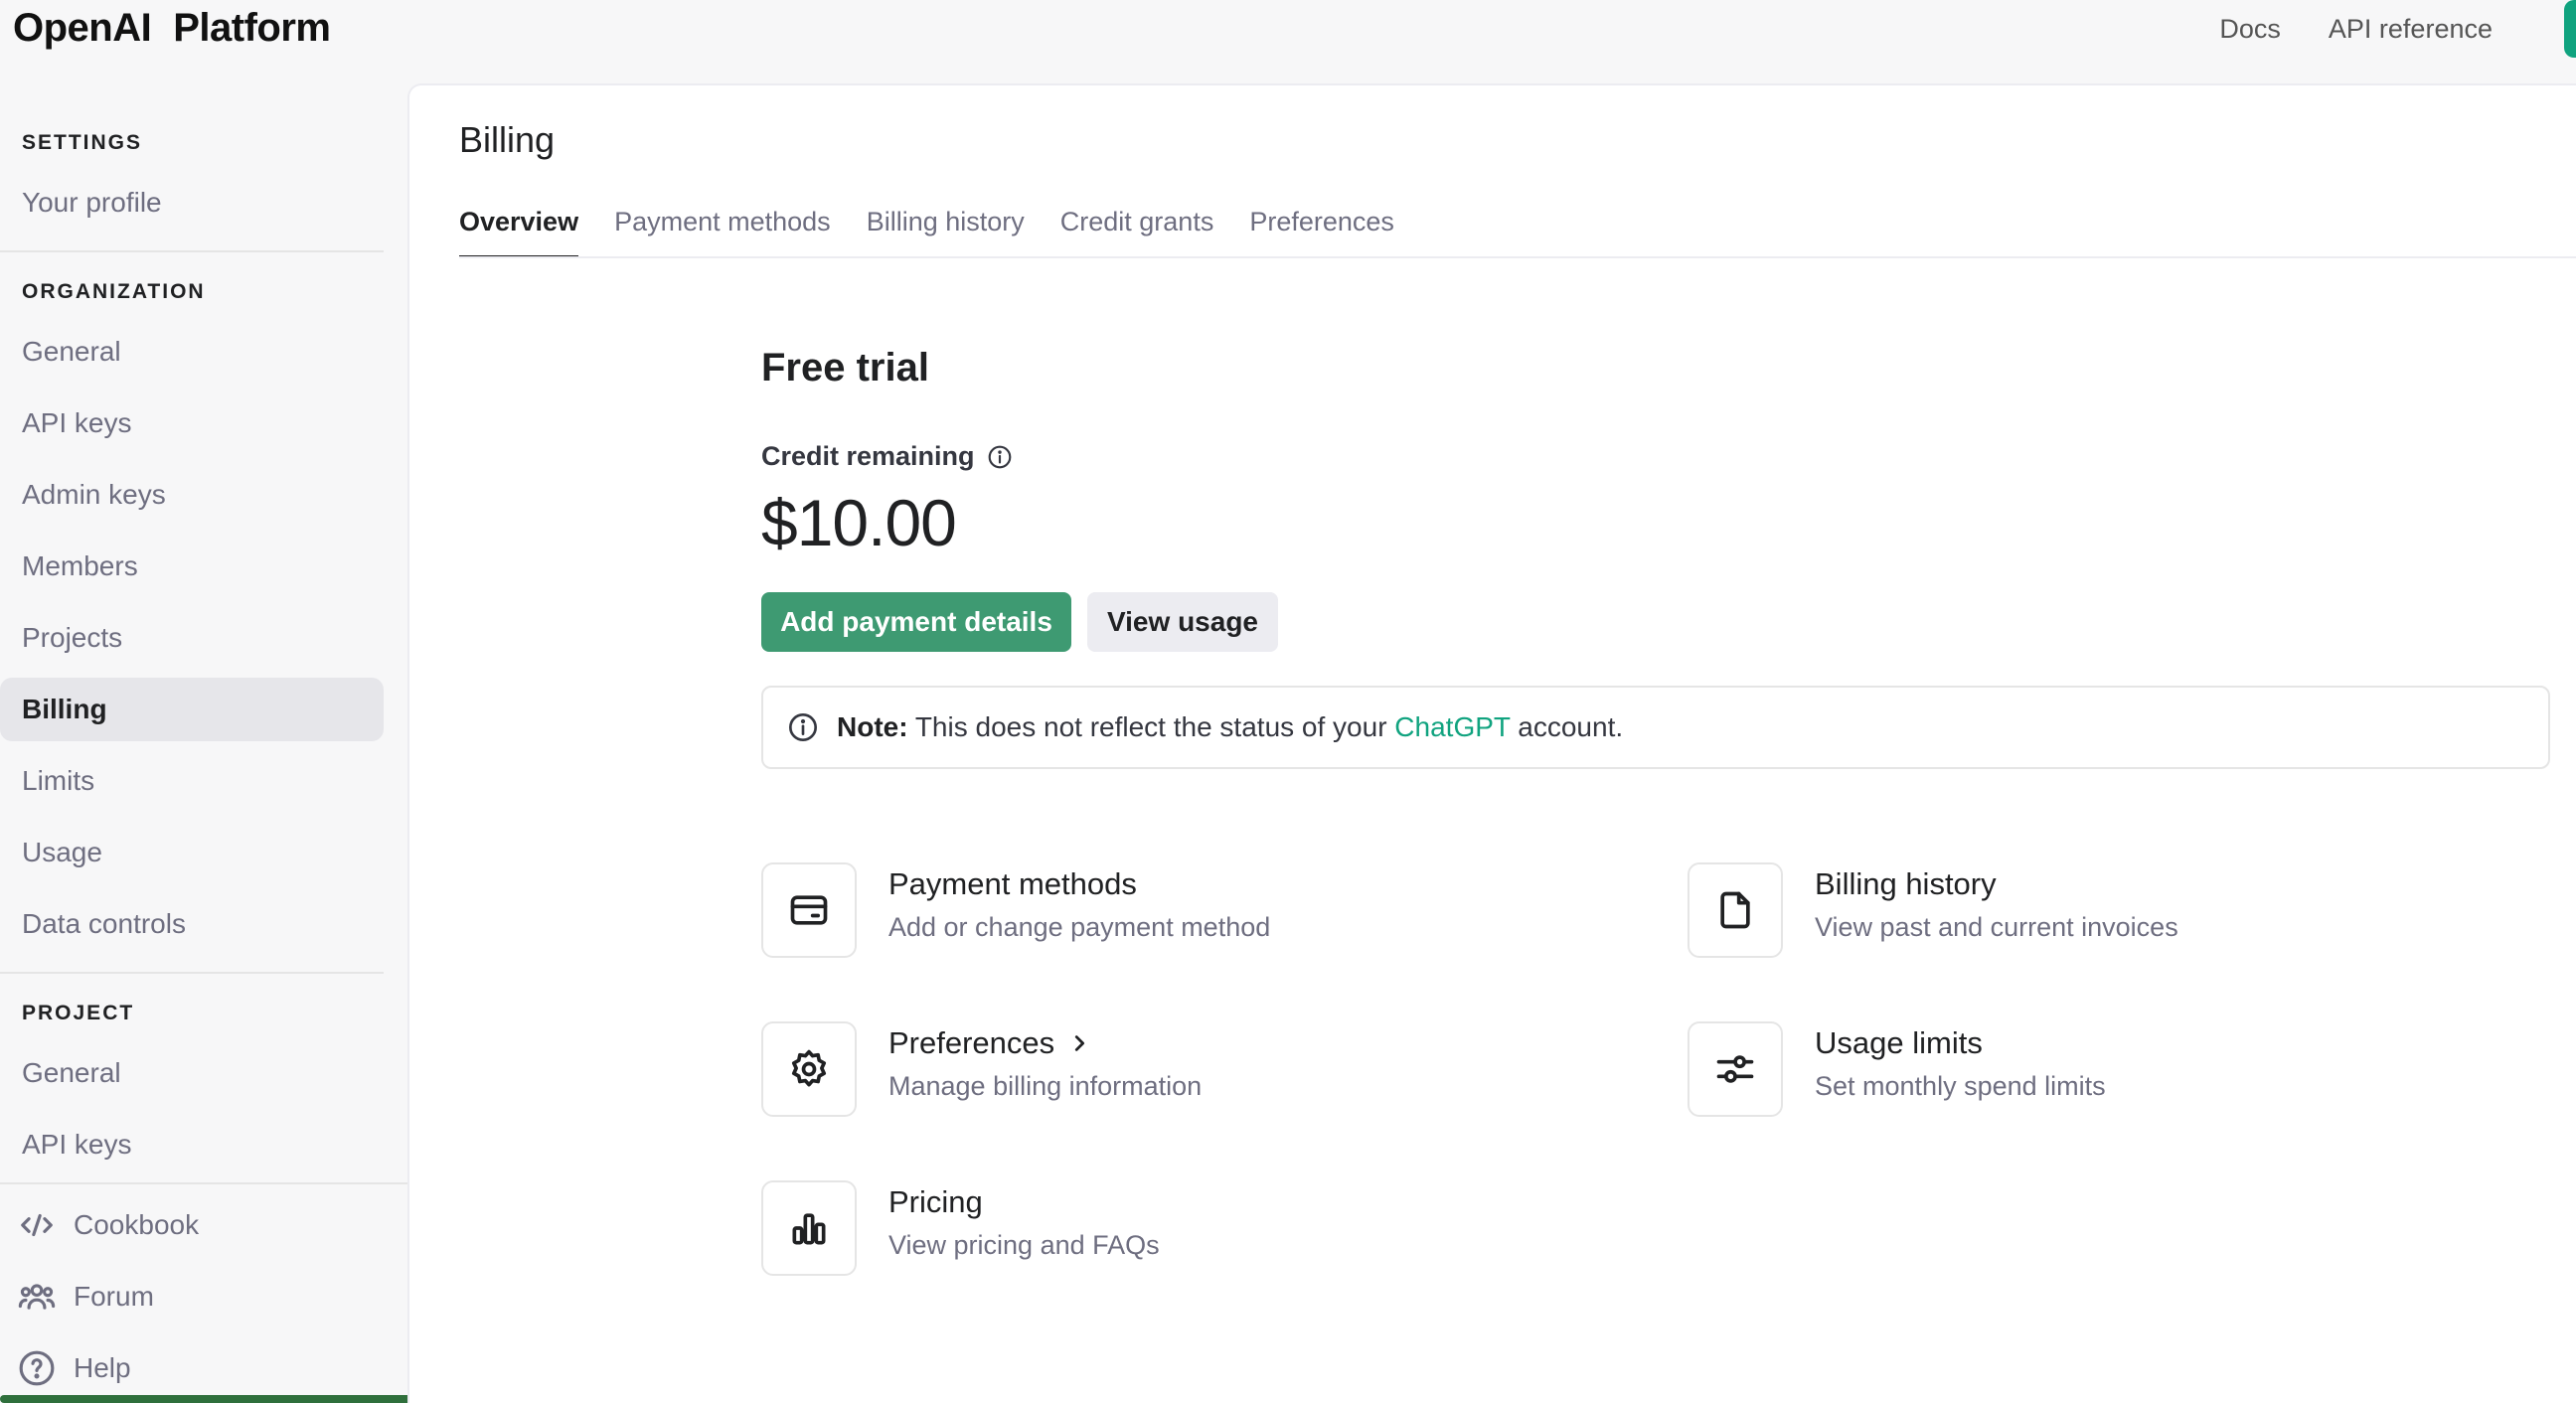  Describe the element at coordinates (868, 456) in the screenshot. I see `credit-label-text: Credit remaining` at that location.